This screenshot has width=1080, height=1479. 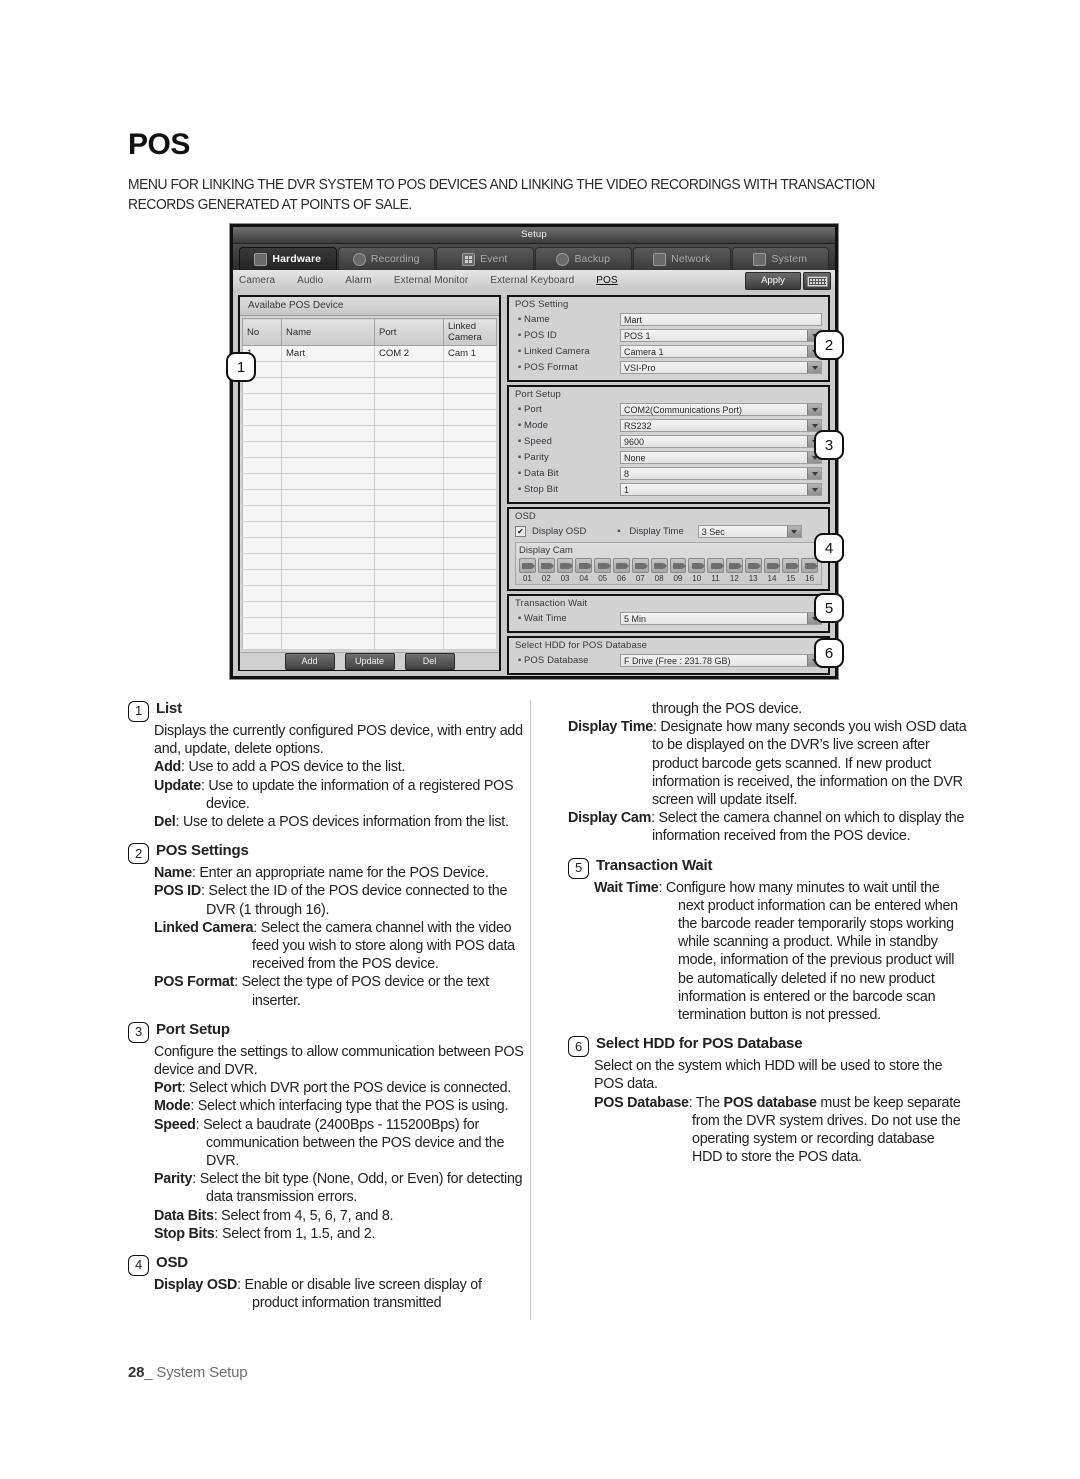 What do you see at coordinates (721, 425) in the screenshot?
I see `select-mode: RS232` at bounding box center [721, 425].